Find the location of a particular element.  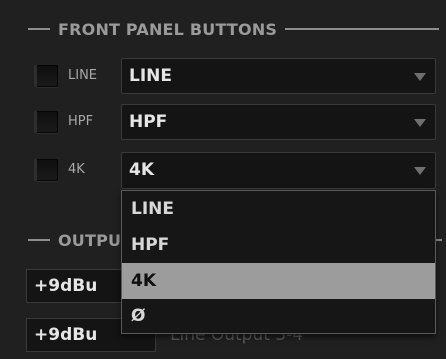

4k-button-label: 4K is located at coordinates (76, 169).